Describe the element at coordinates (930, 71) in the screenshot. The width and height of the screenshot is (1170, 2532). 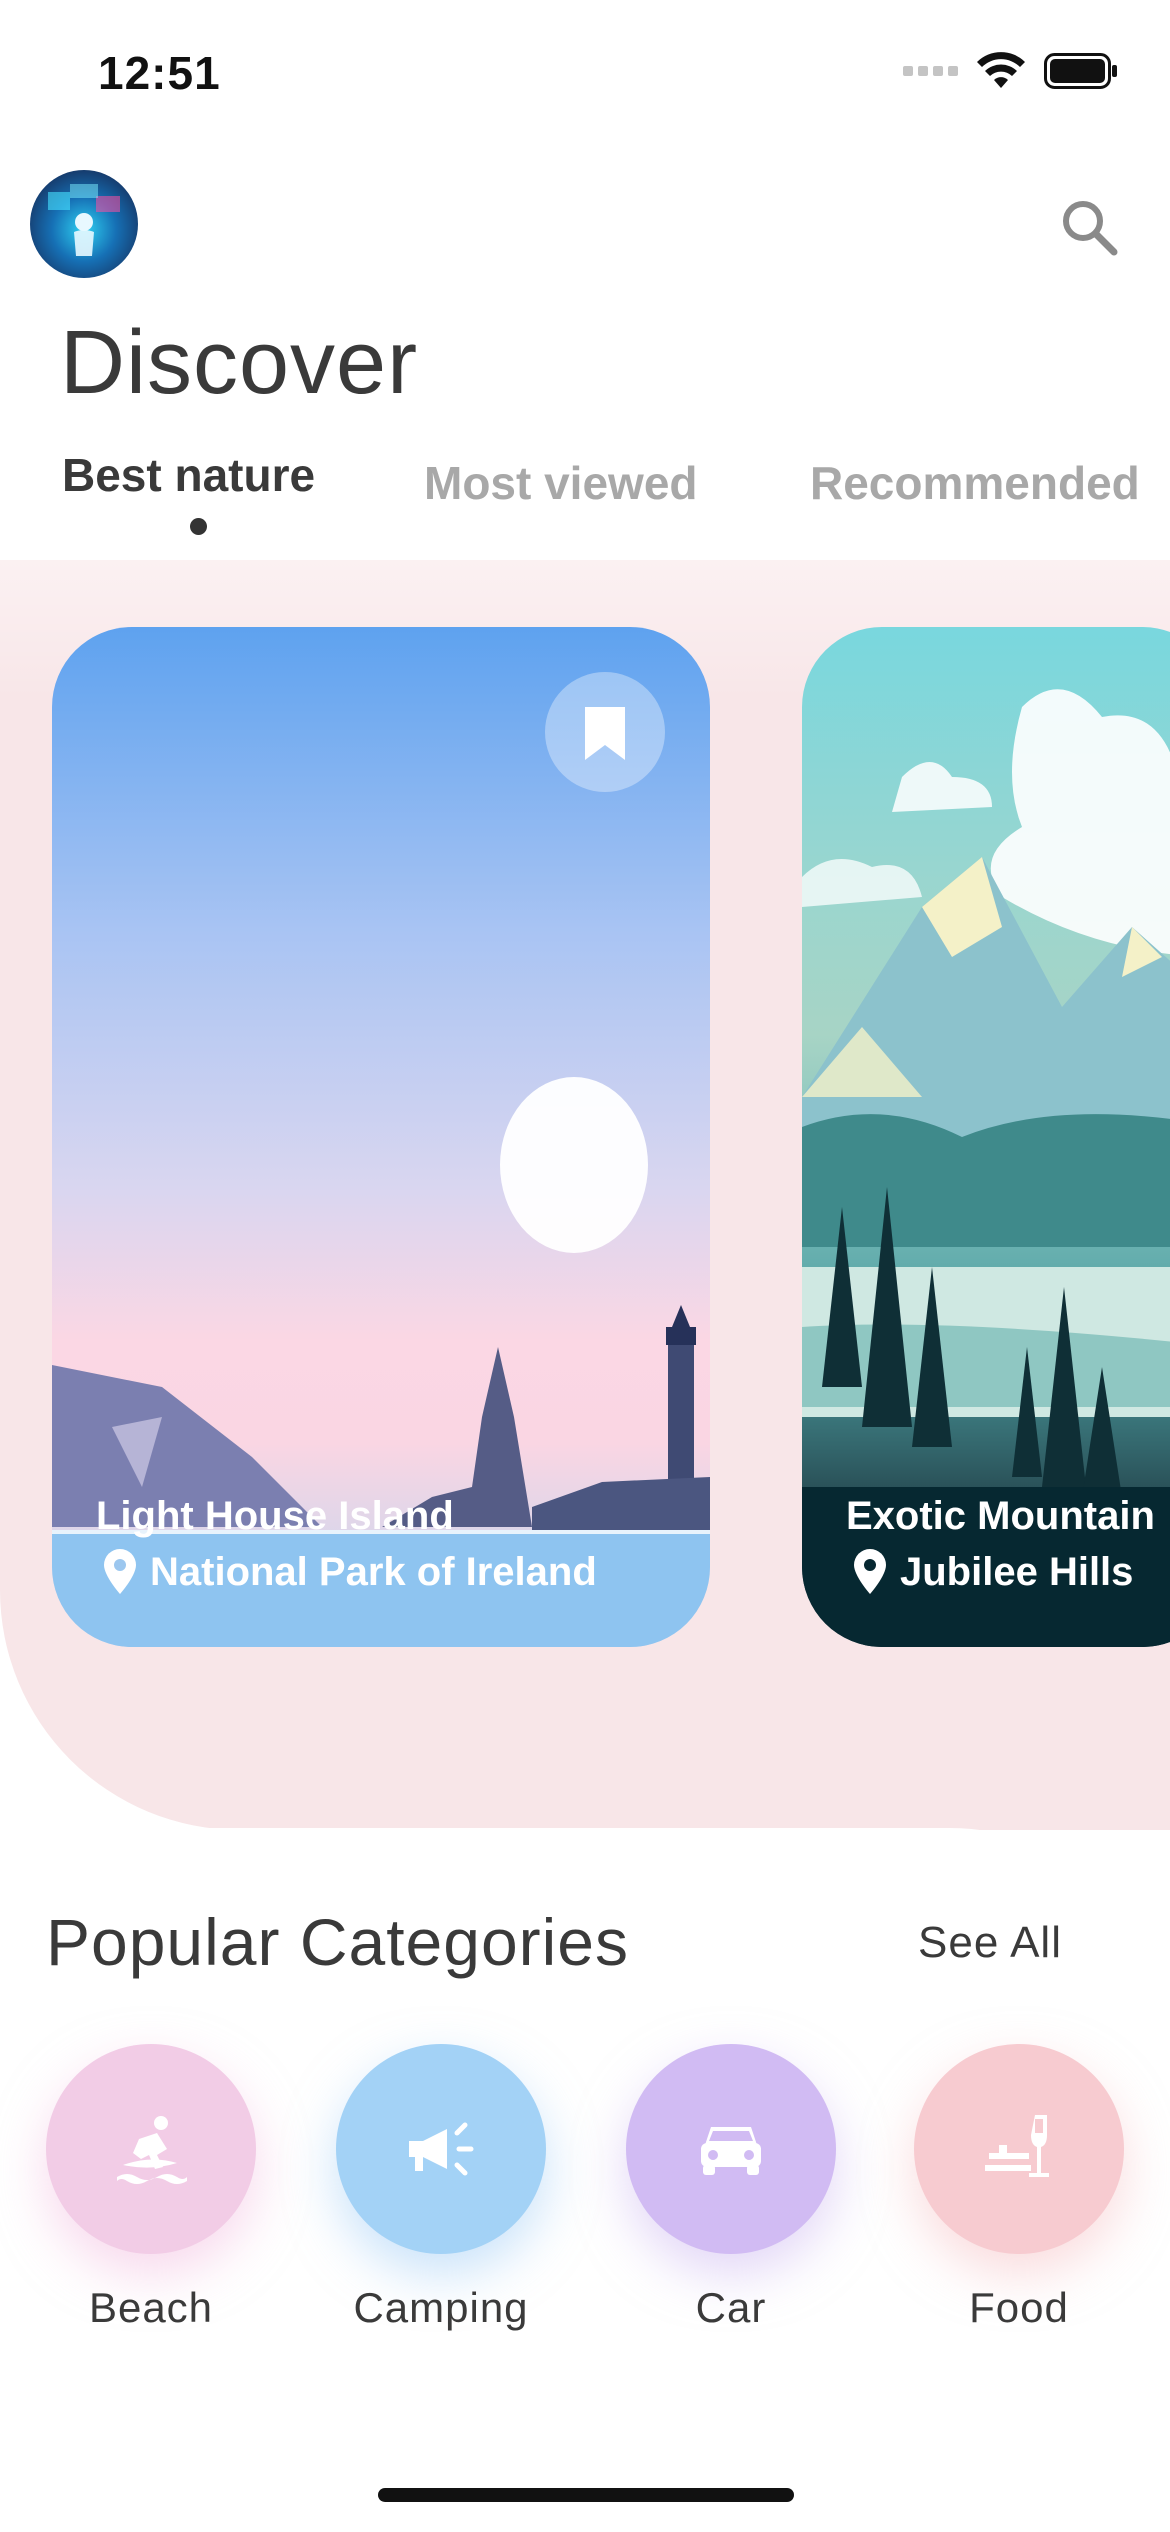
I see `cellular-signal-icon` at that location.